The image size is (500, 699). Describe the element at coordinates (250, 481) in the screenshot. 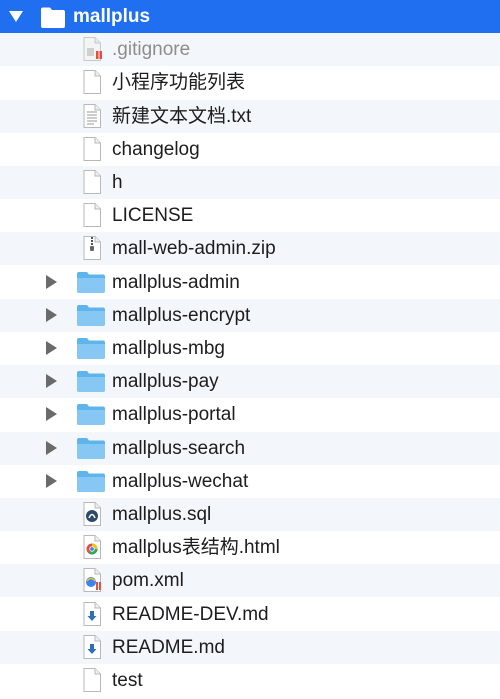

I see `folder-row: mallplus-wechat` at that location.